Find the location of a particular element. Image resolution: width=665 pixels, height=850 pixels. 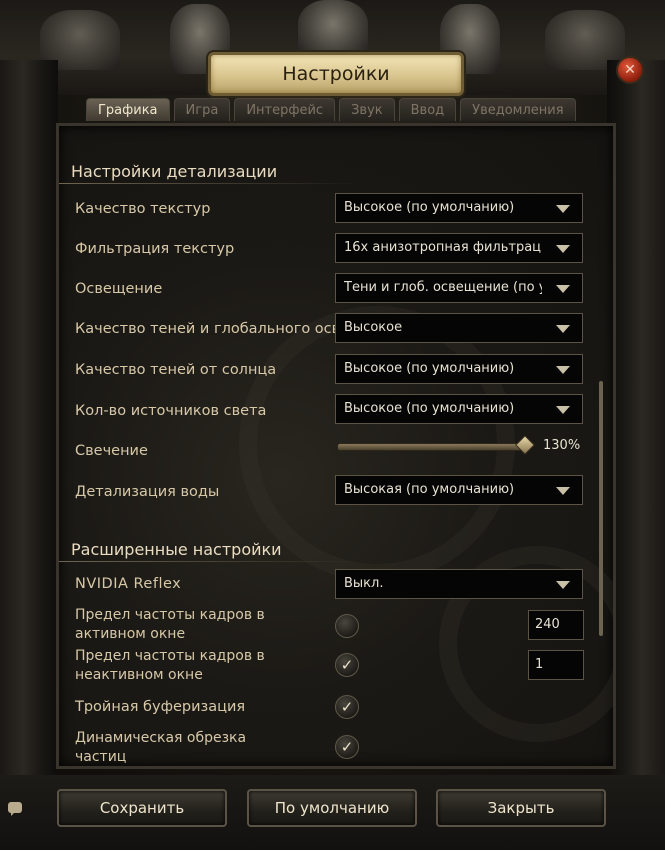

dynamic-culling-checkbox: ✓ is located at coordinates (347, 747).